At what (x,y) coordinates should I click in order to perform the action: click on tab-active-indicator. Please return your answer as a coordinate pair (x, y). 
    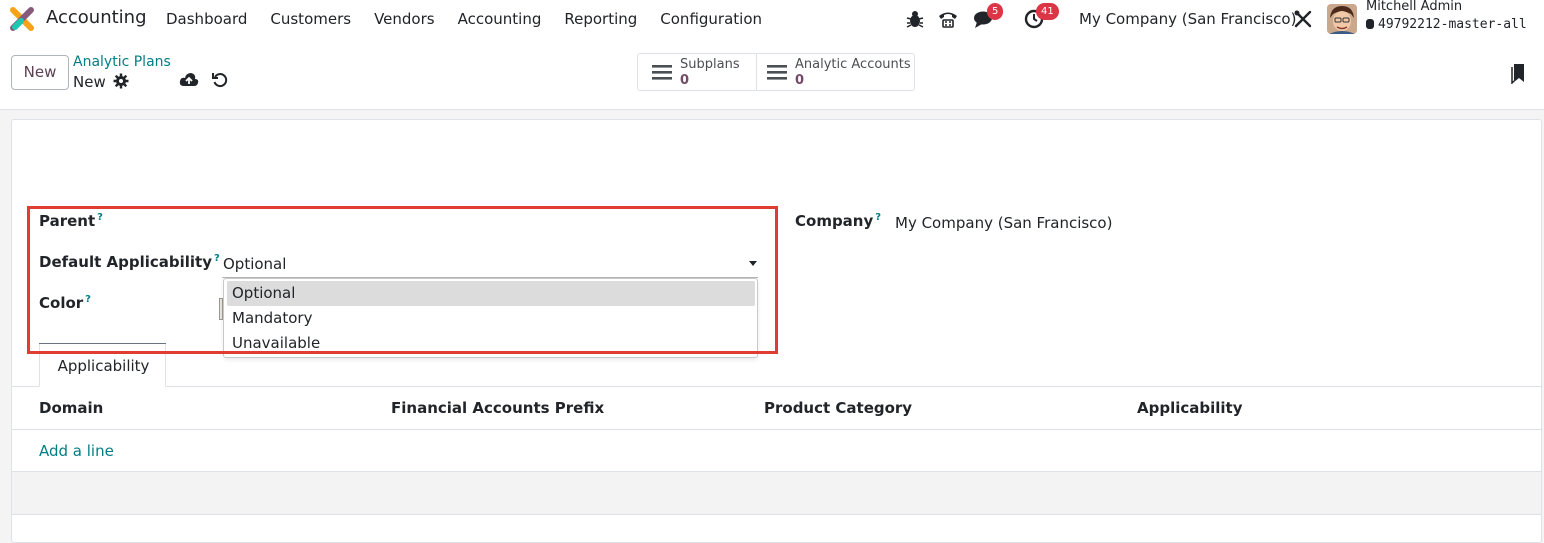
    Looking at the image, I should click on (102, 343).